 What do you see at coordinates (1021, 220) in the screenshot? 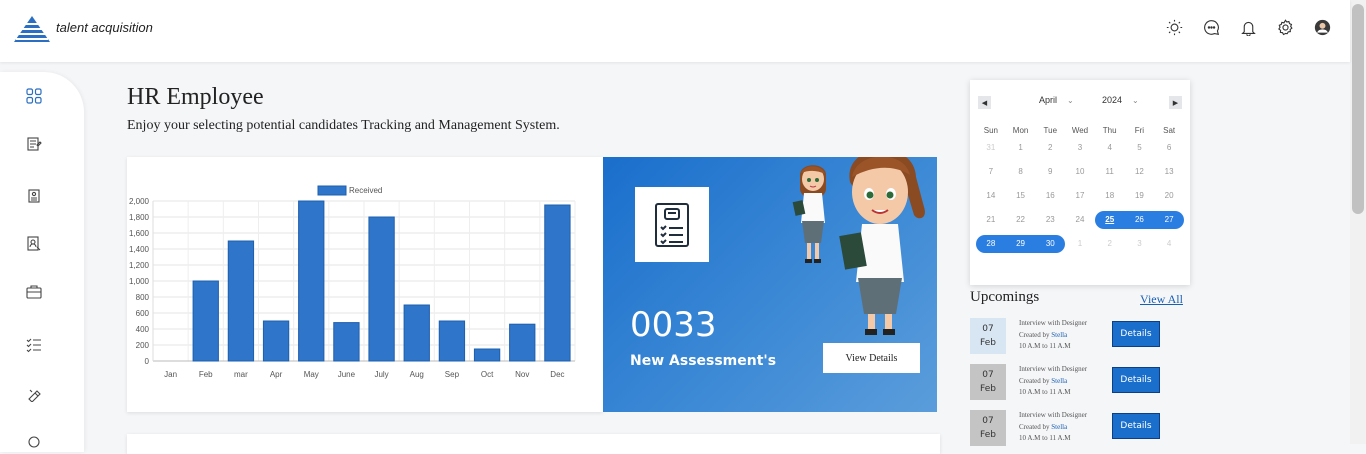
I see `calendar-day: 22` at bounding box center [1021, 220].